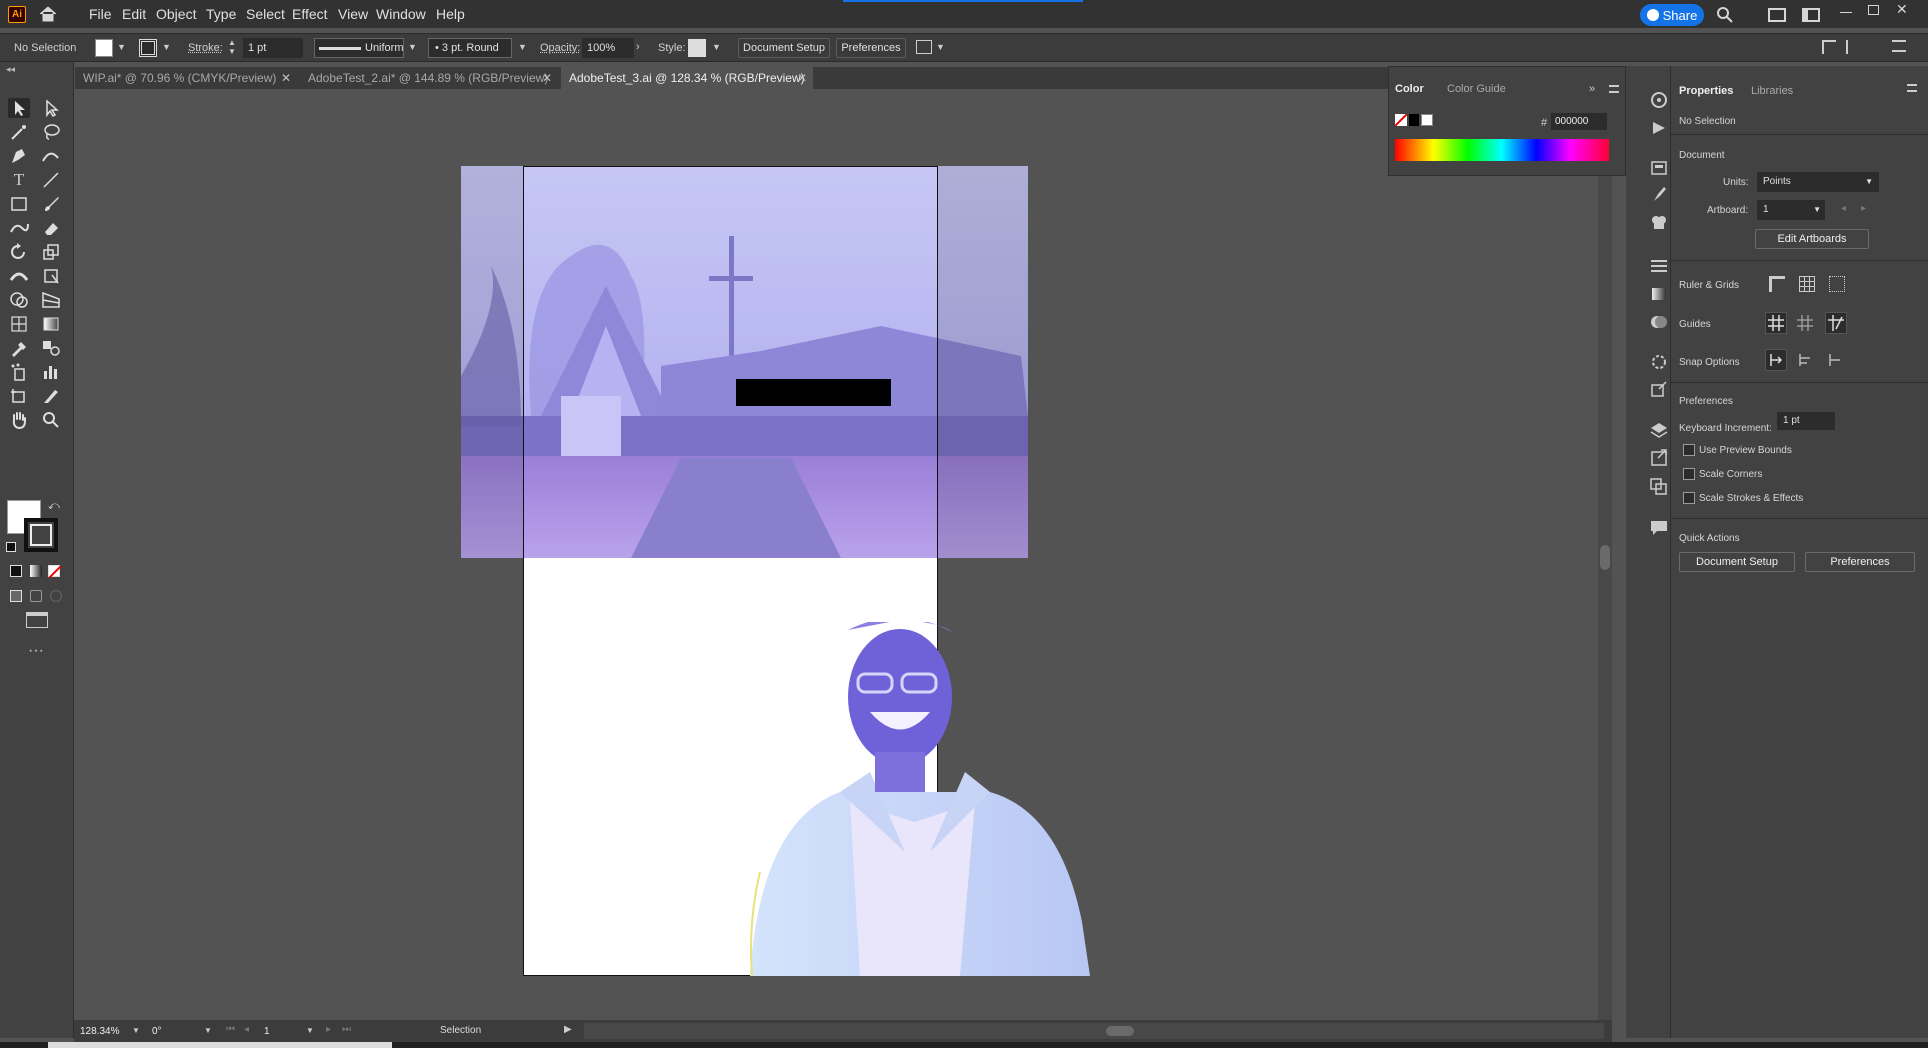 This screenshot has height=1048, width=1928. I want to click on color-mode-icon, so click(16, 571).